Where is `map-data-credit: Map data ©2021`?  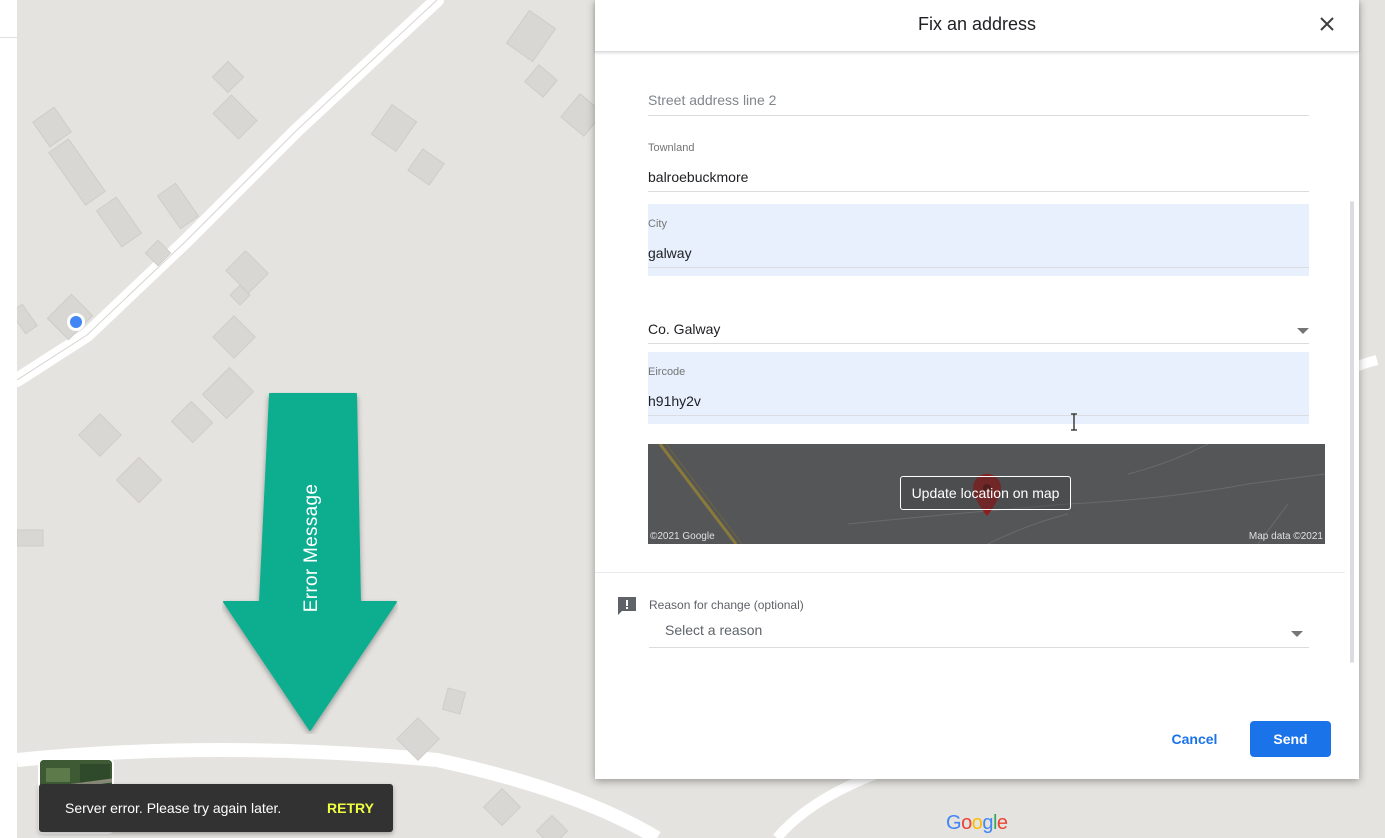 map-data-credit: Map data ©2021 is located at coordinates (1285, 536).